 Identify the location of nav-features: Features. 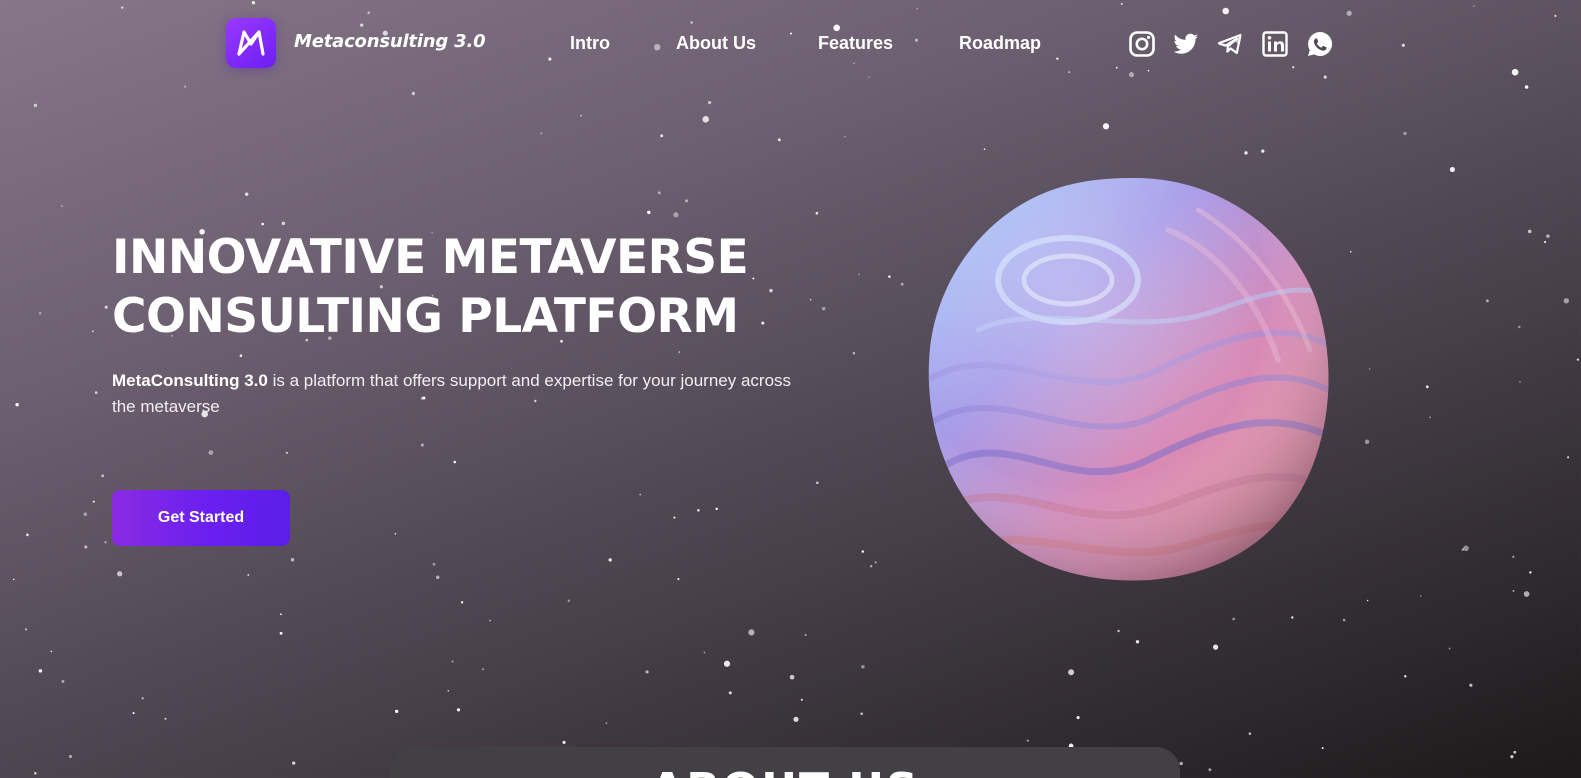
(855, 43).